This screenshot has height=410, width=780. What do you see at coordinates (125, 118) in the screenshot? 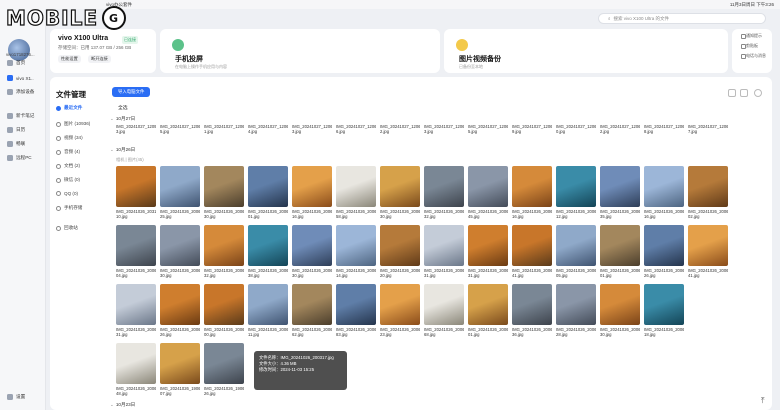
I see `section-date-label: 10月27日` at bounding box center [125, 118].